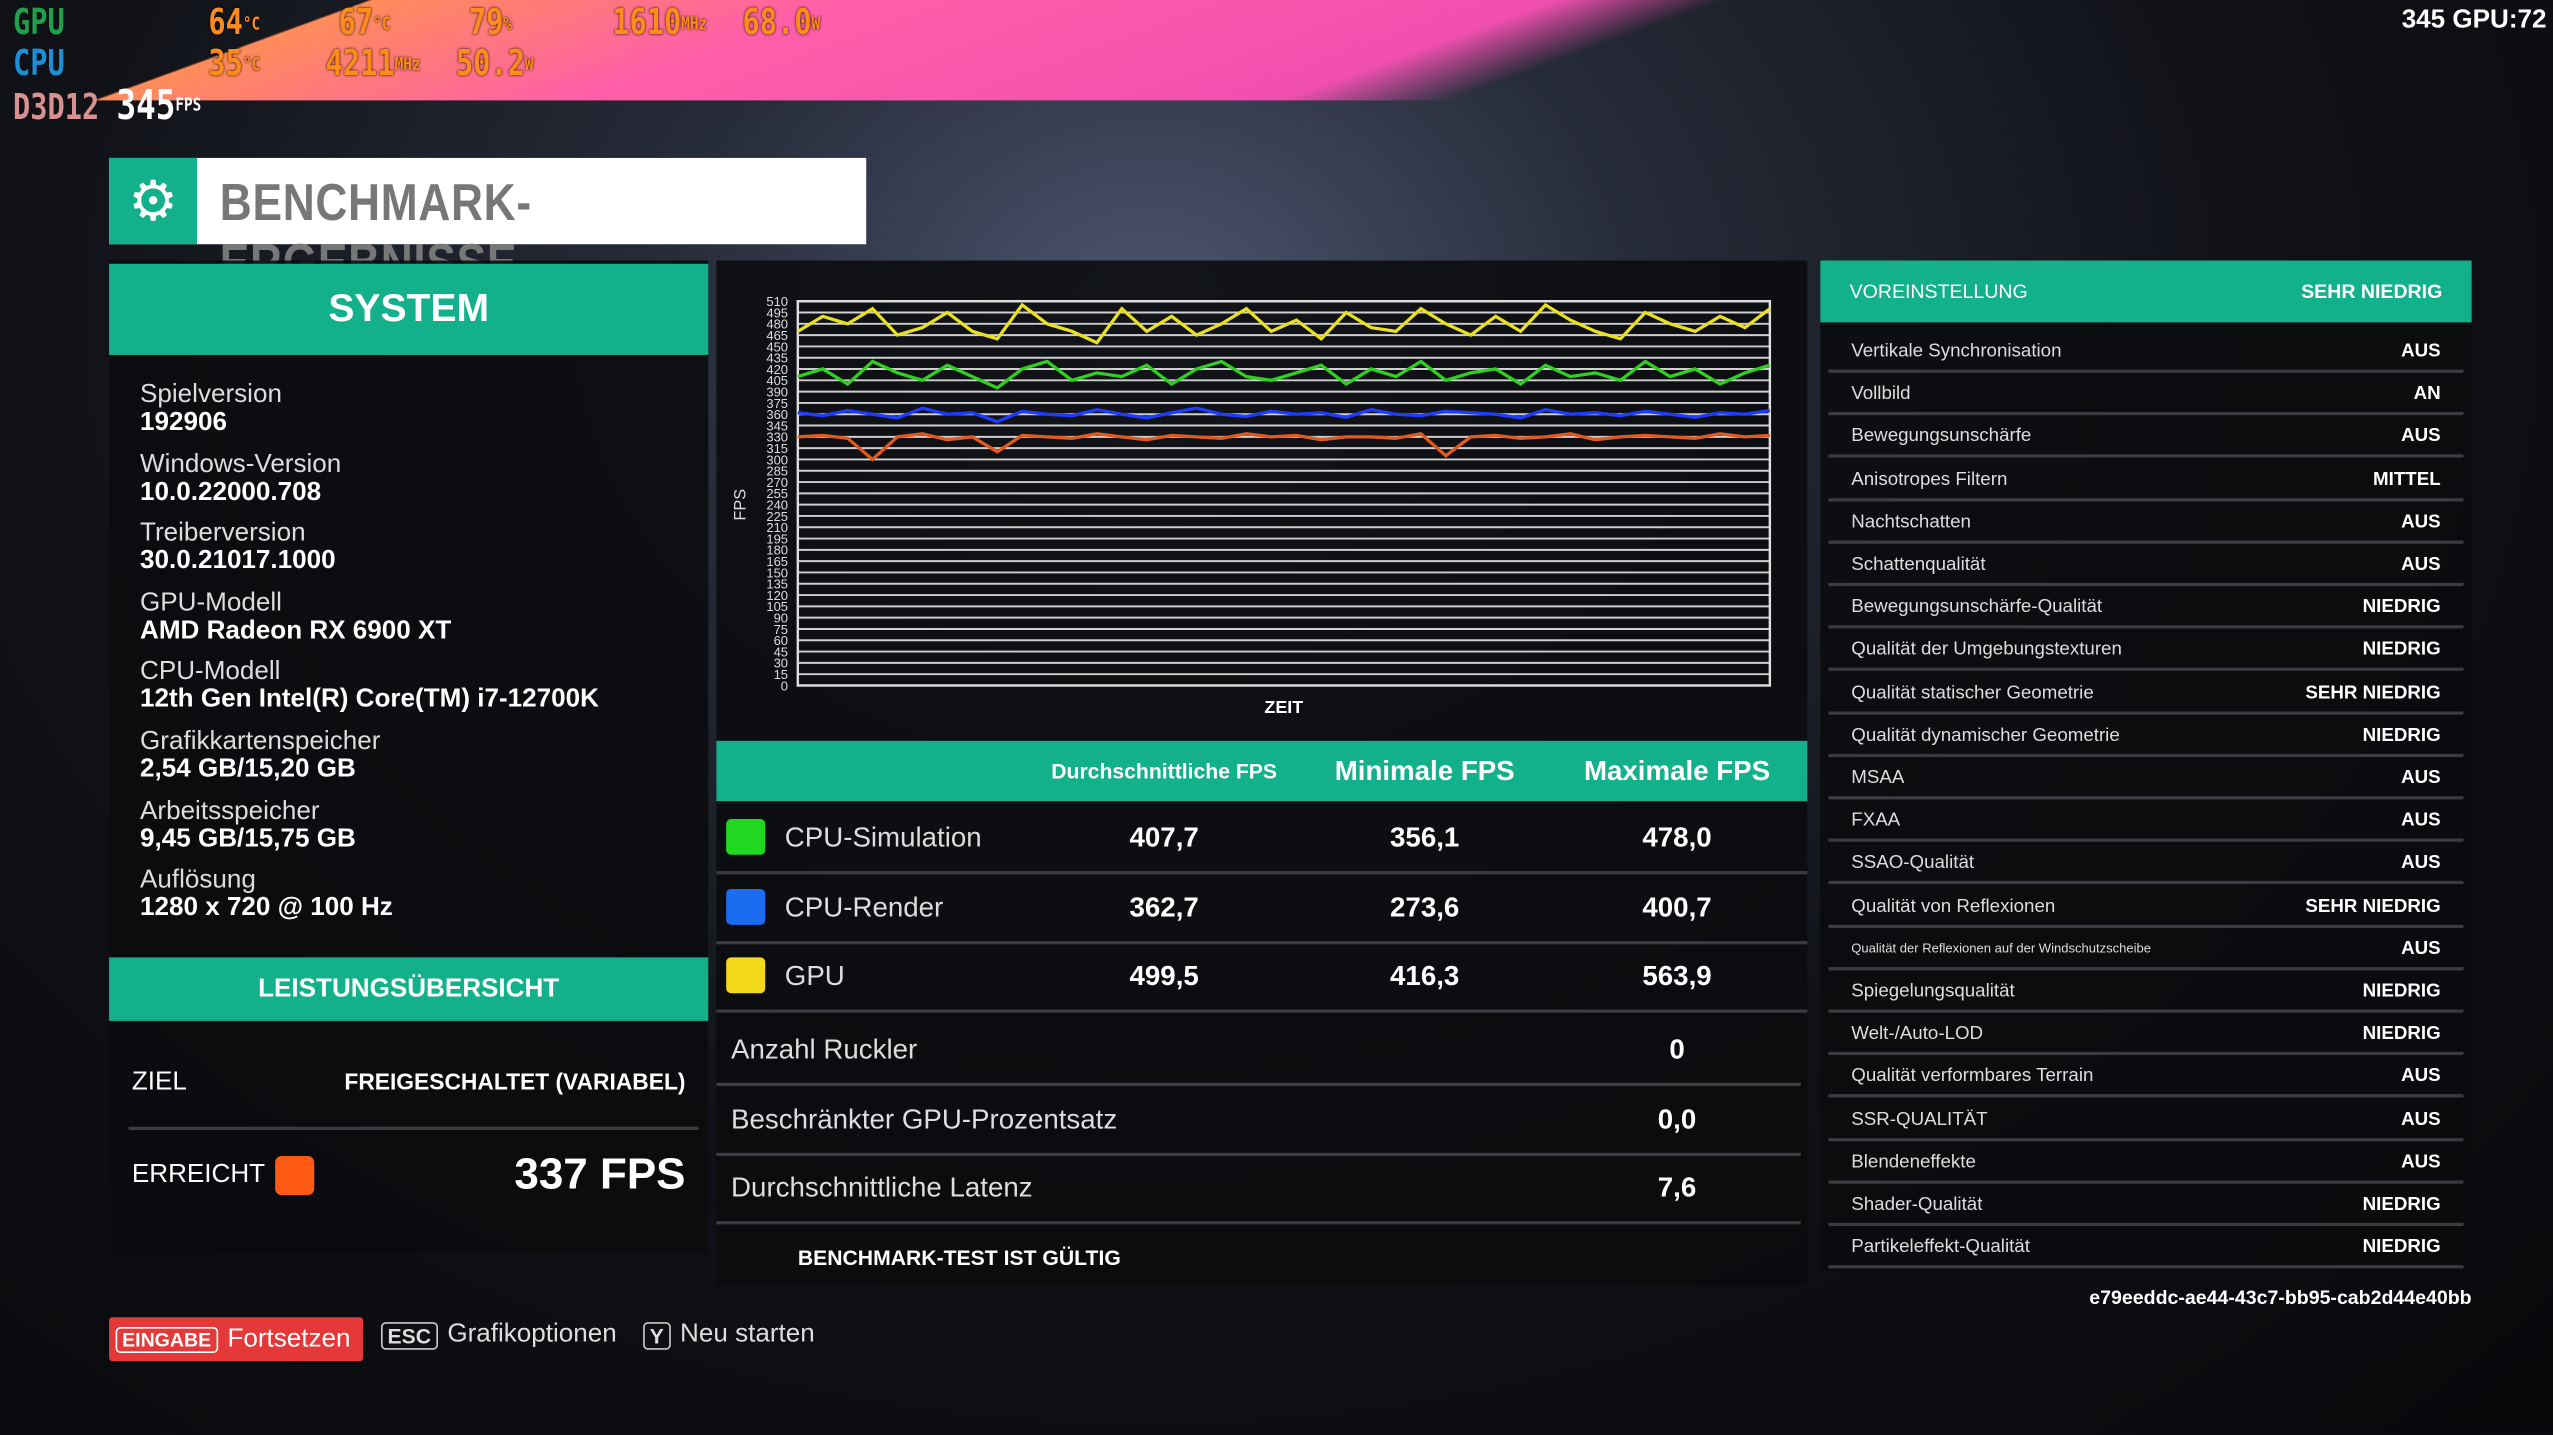 The image size is (2553, 1435). Describe the element at coordinates (747, 1334) in the screenshot. I see `restart-label: Neu starten` at that location.